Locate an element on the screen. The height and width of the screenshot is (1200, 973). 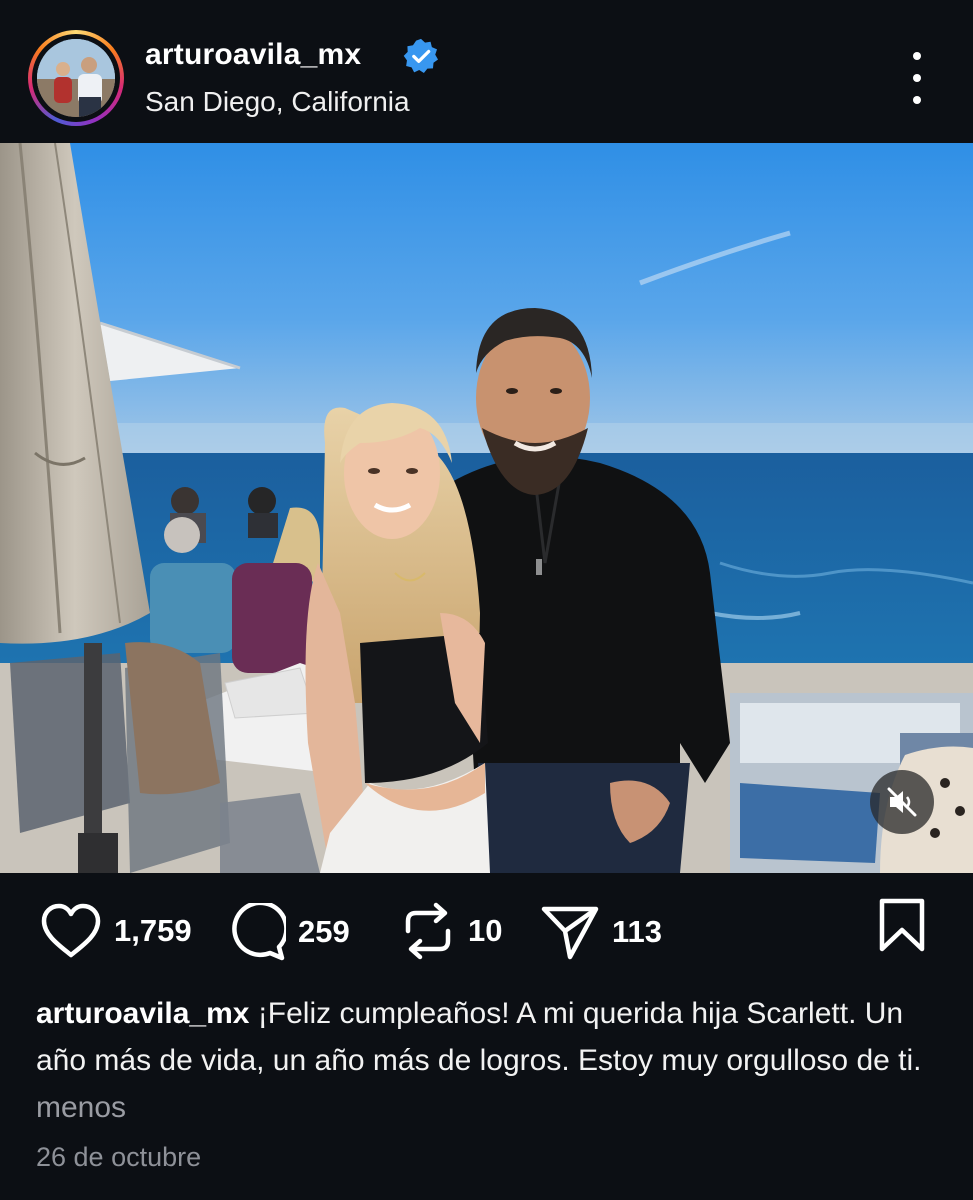
caption-username: arturoavila_mx is located at coordinates (142, 1013).